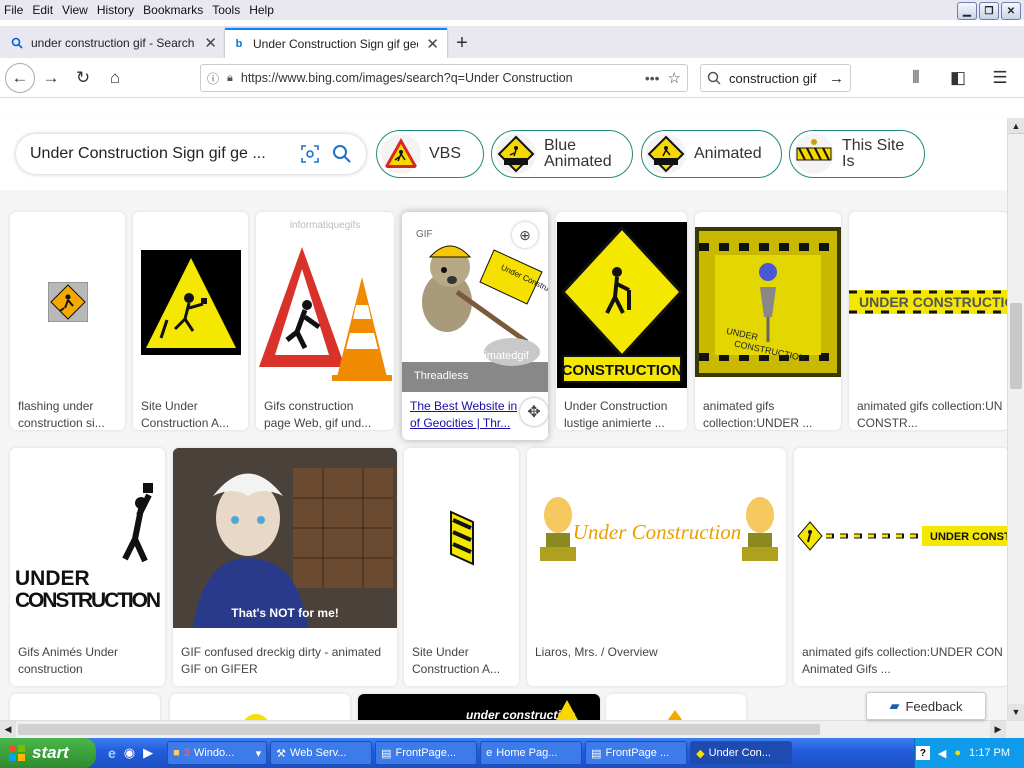 The width and height of the screenshot is (1024, 768). I want to click on minimize-button: ▁, so click(967, 11).